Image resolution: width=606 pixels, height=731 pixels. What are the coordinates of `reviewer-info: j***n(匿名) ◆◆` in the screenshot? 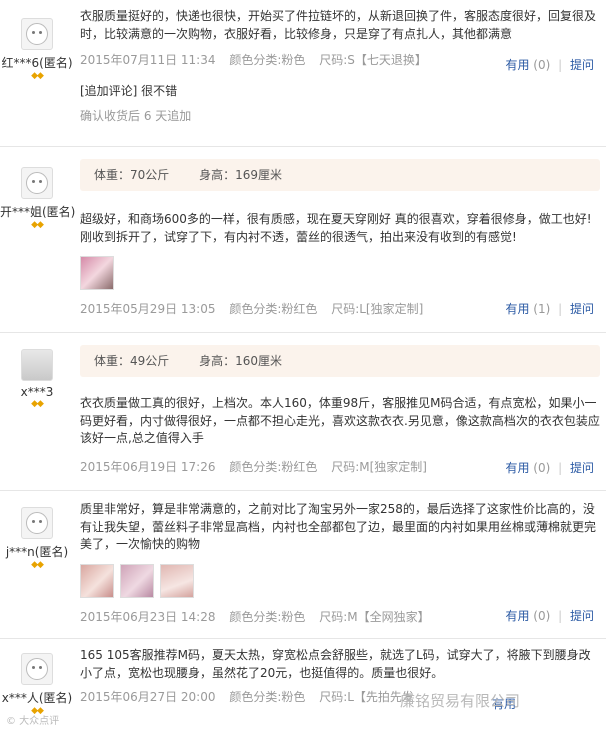 It's located at (37, 538).